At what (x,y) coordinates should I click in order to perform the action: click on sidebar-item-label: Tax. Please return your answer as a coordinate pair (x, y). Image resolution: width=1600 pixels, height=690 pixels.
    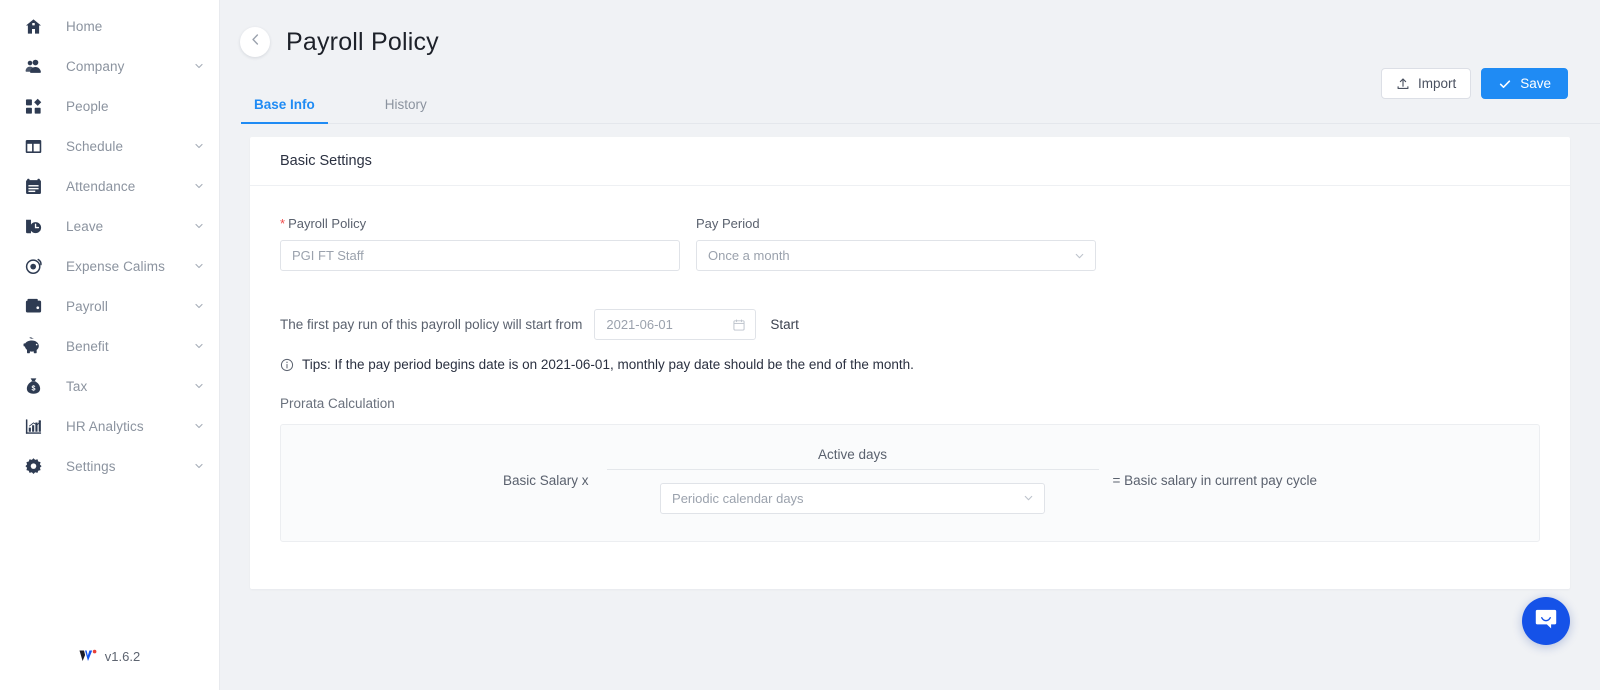
    Looking at the image, I should click on (77, 386).